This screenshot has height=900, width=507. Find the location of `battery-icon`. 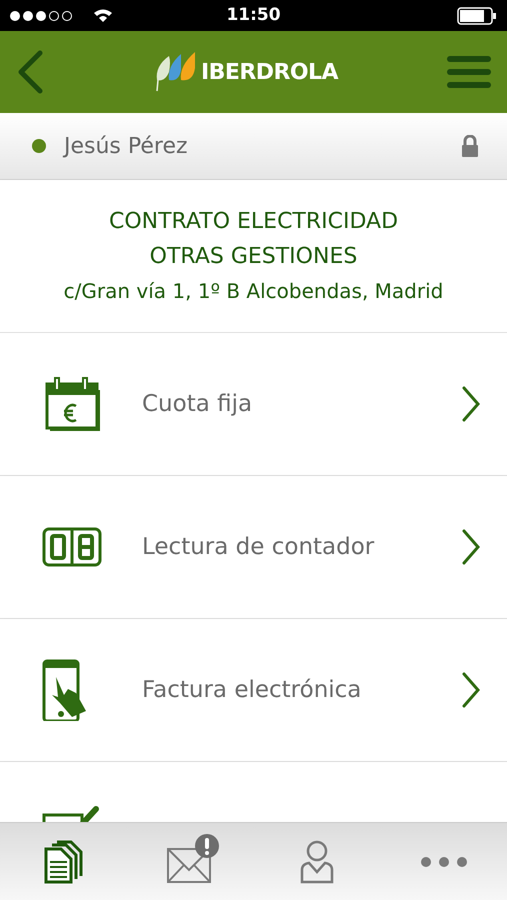

battery-icon is located at coordinates (477, 15).